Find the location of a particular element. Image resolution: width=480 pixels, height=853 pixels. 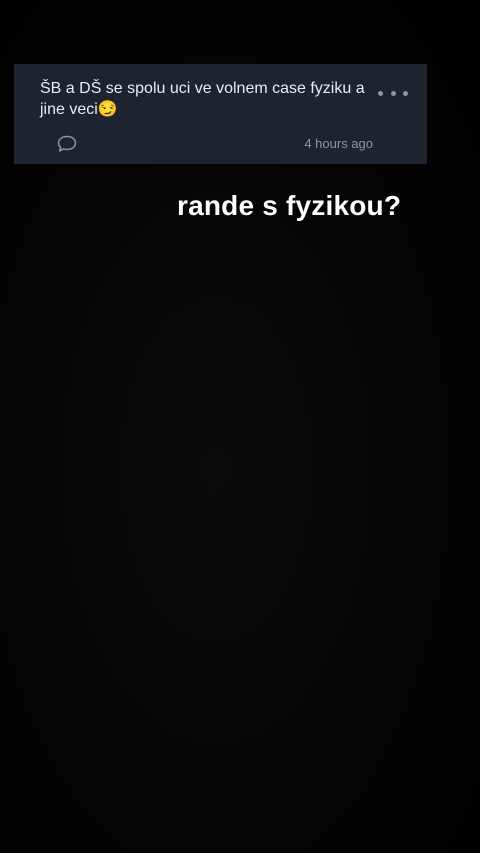

more-options-button is located at coordinates (393, 93).